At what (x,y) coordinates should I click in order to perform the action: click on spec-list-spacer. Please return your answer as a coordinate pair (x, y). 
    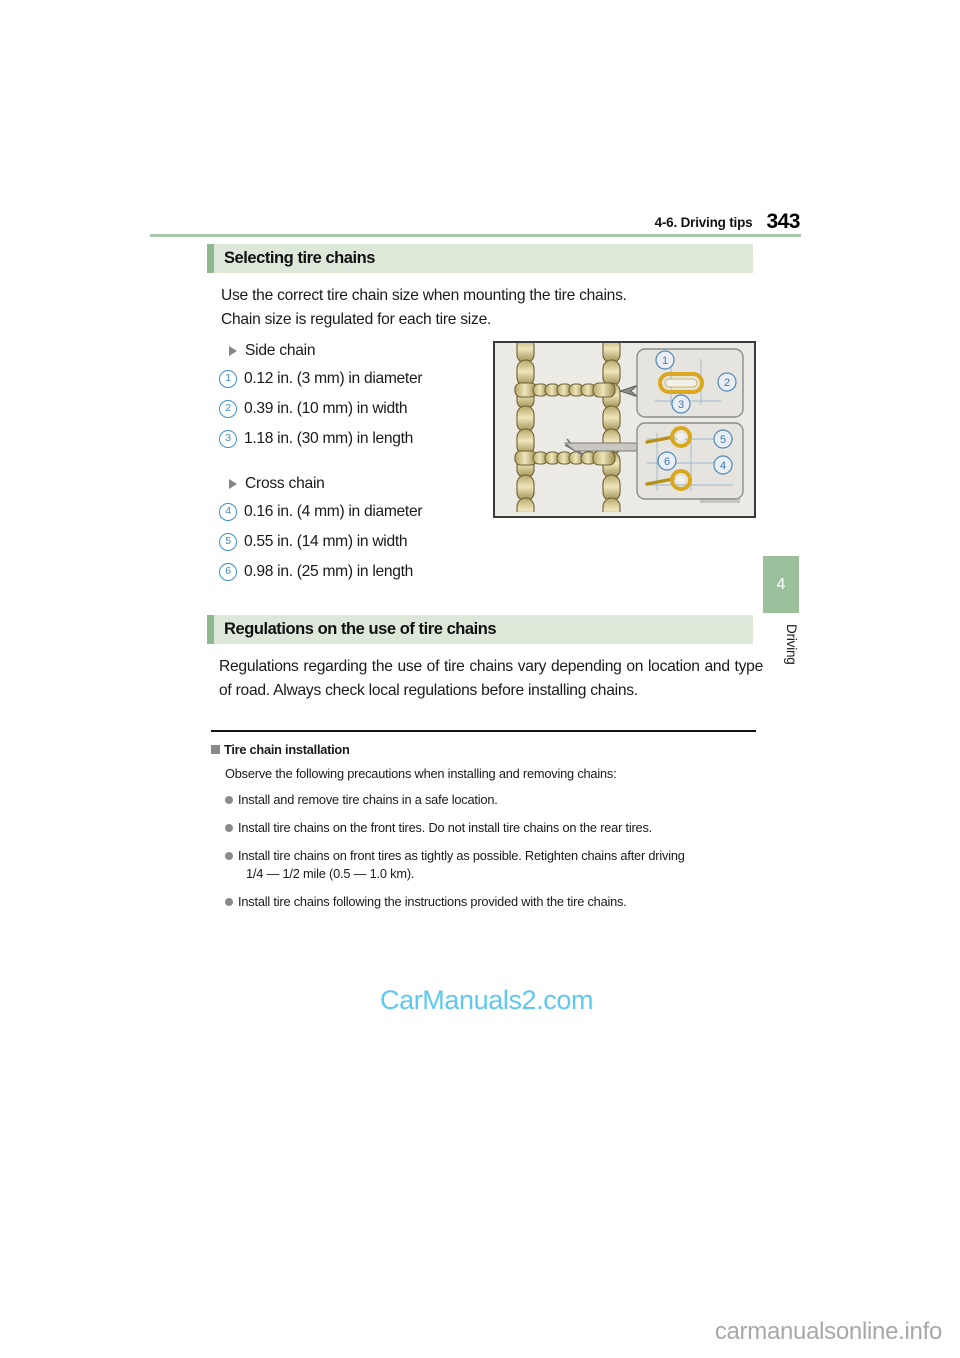
    Looking at the image, I should click on (350, 462).